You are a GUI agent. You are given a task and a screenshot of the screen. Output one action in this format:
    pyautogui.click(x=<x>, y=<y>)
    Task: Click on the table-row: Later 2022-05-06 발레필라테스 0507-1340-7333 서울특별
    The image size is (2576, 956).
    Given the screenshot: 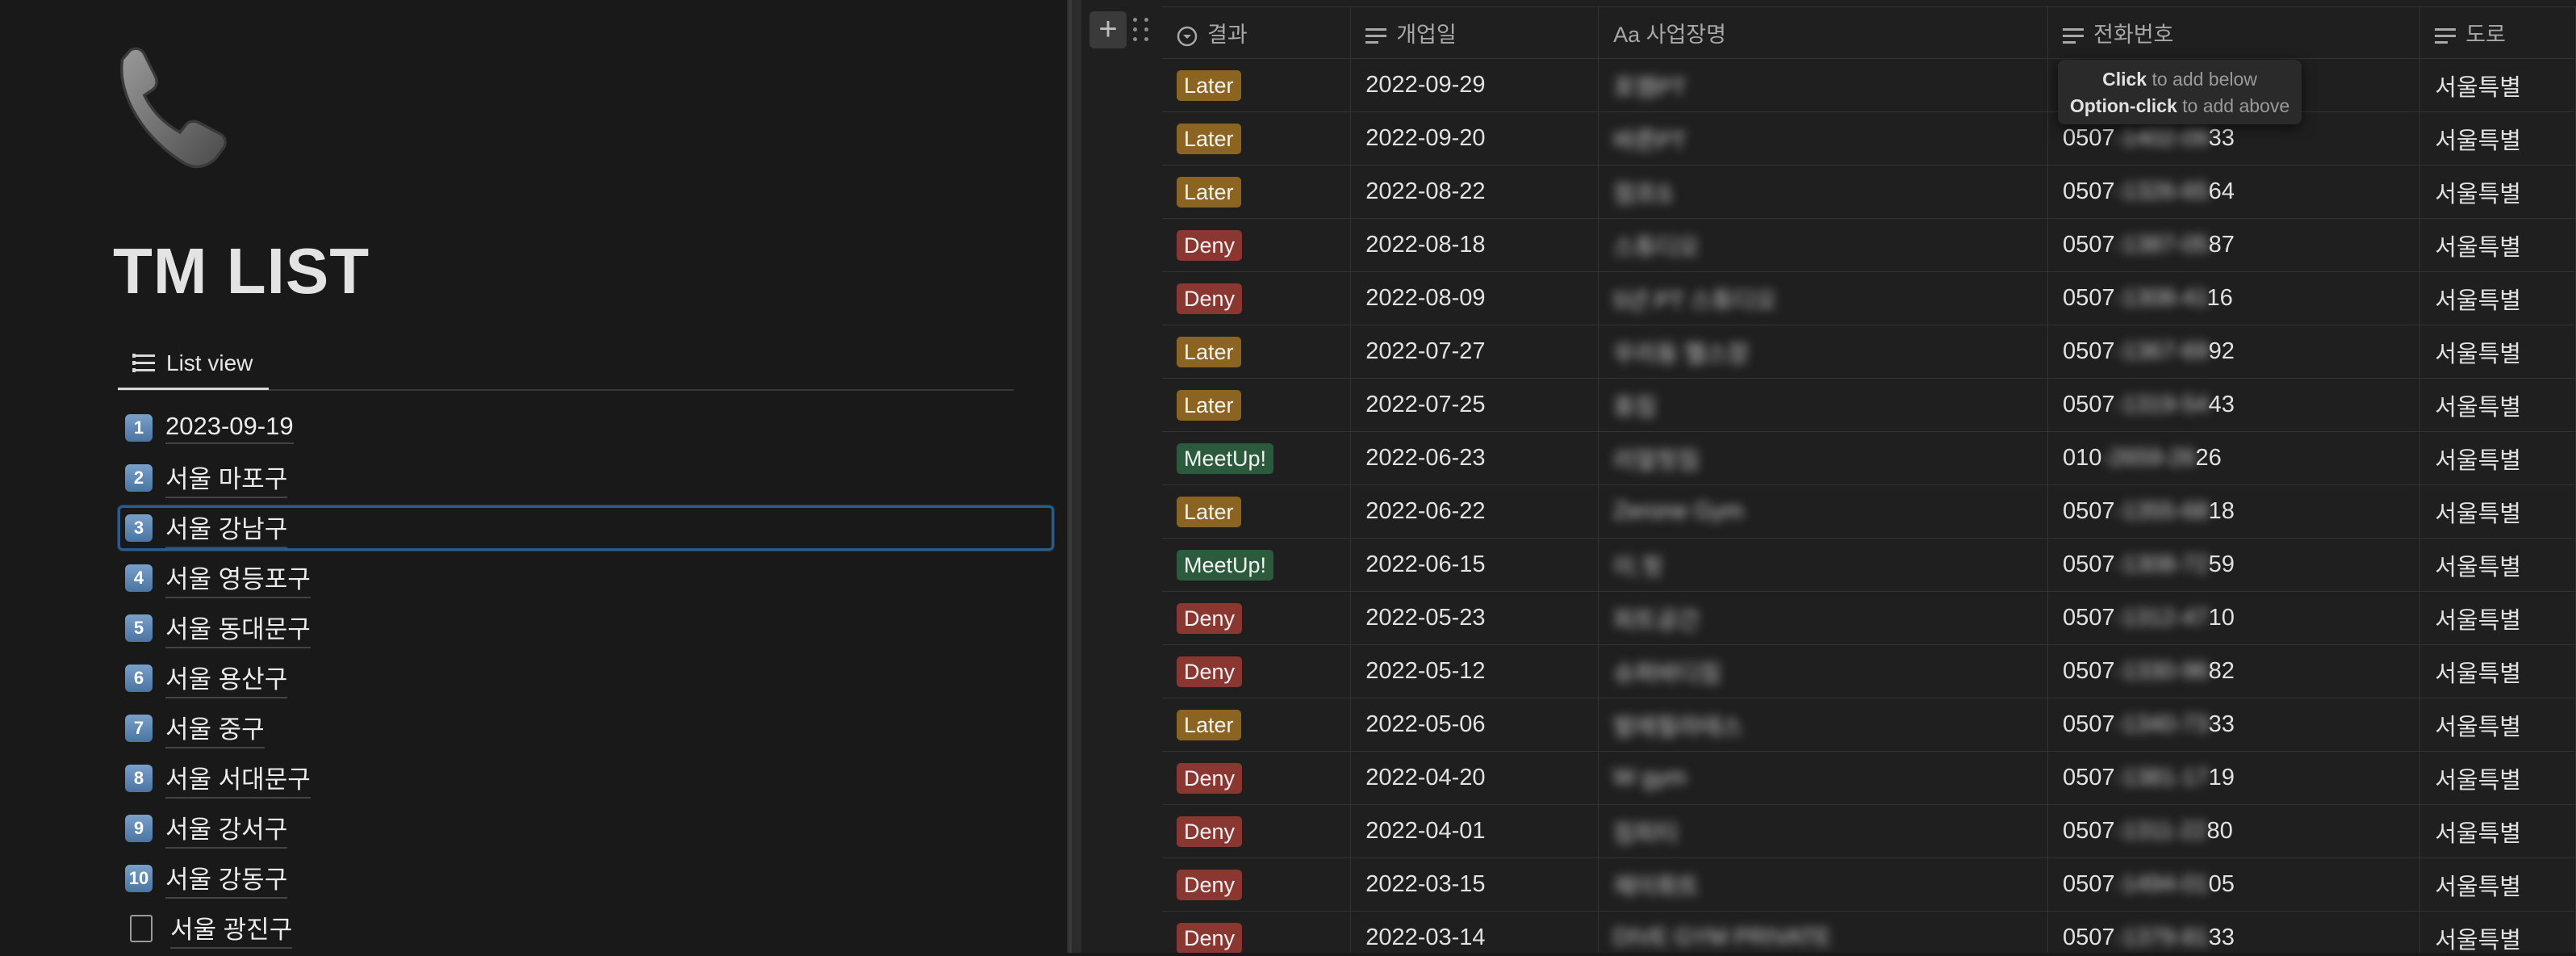 What is the action you would take?
    pyautogui.click(x=1869, y=725)
    